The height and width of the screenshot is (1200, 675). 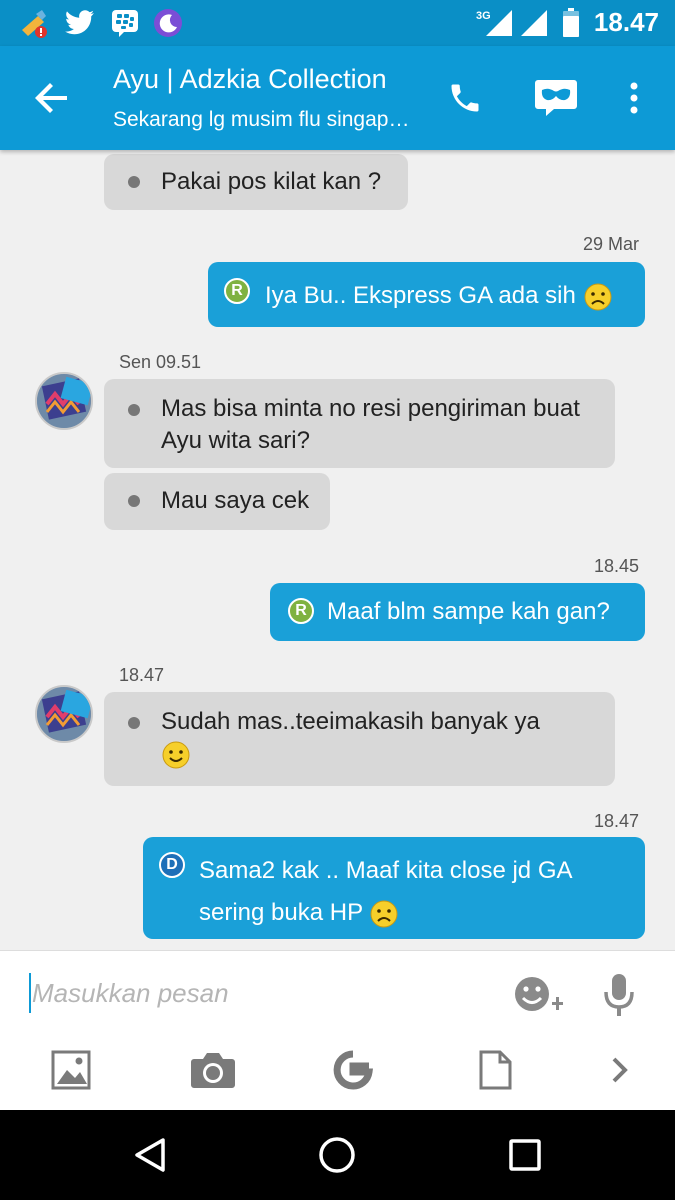 What do you see at coordinates (271, 181) in the screenshot?
I see `message-text: Pakai pos kilat kan ?` at bounding box center [271, 181].